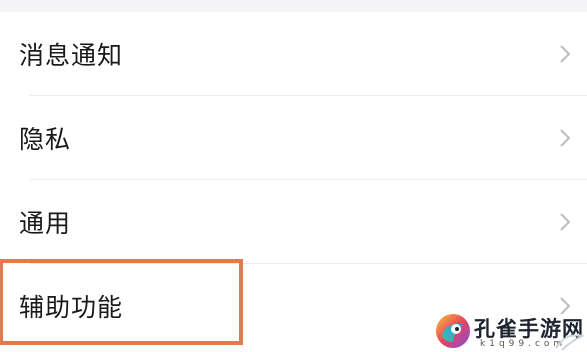 This screenshot has height=352, width=587. I want to click on settings-item-label: 消息通知, so click(71, 55).